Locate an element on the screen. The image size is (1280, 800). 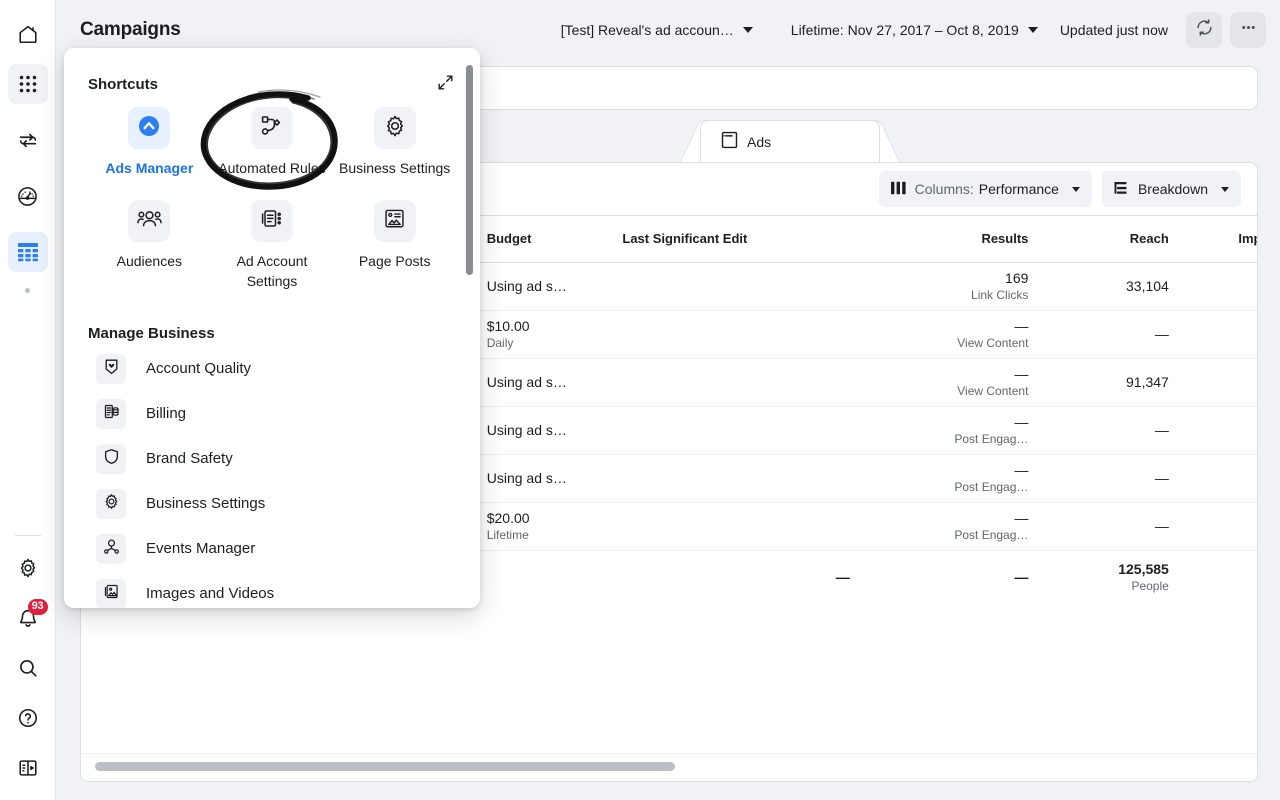
nav-panel-toggle-button is located at coordinates (28, 768).